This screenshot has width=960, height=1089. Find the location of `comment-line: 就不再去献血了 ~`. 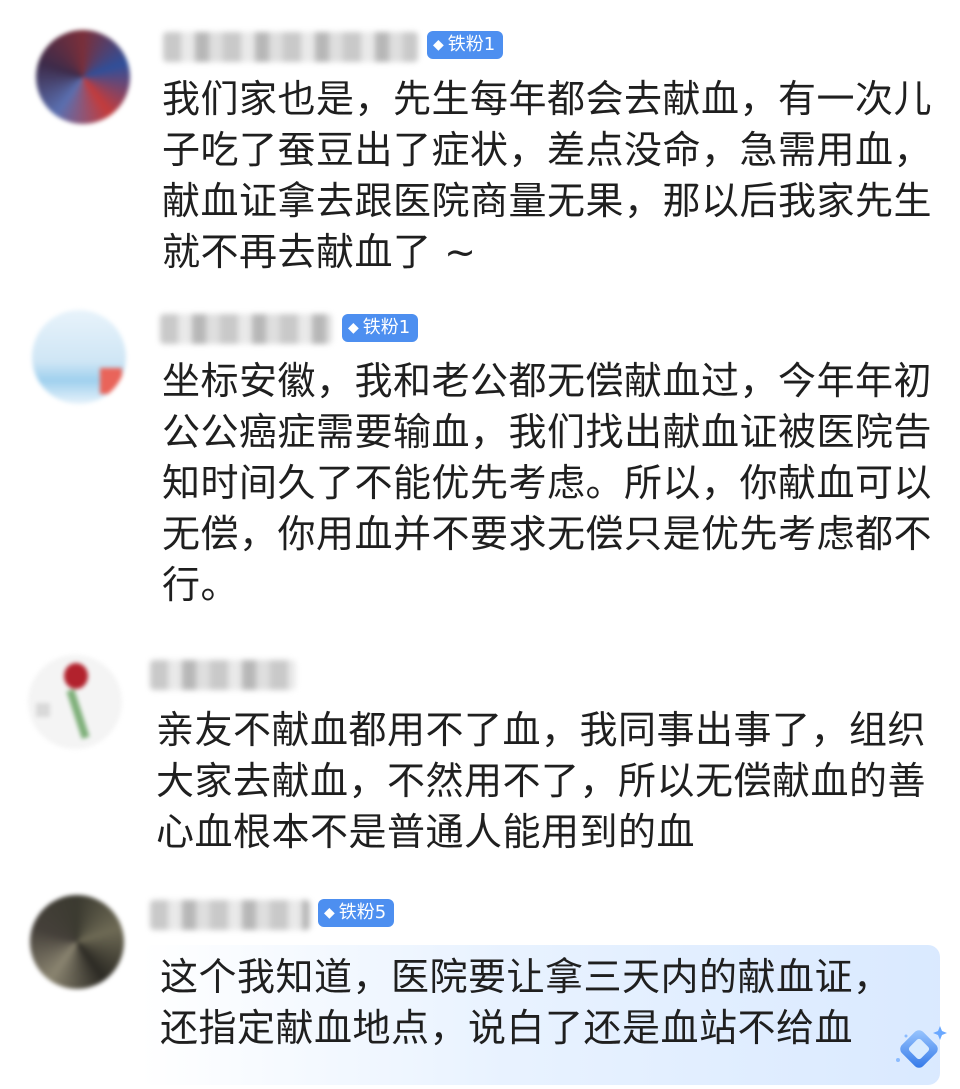

comment-line: 就不再去献血了 ~ is located at coordinates (319, 252).